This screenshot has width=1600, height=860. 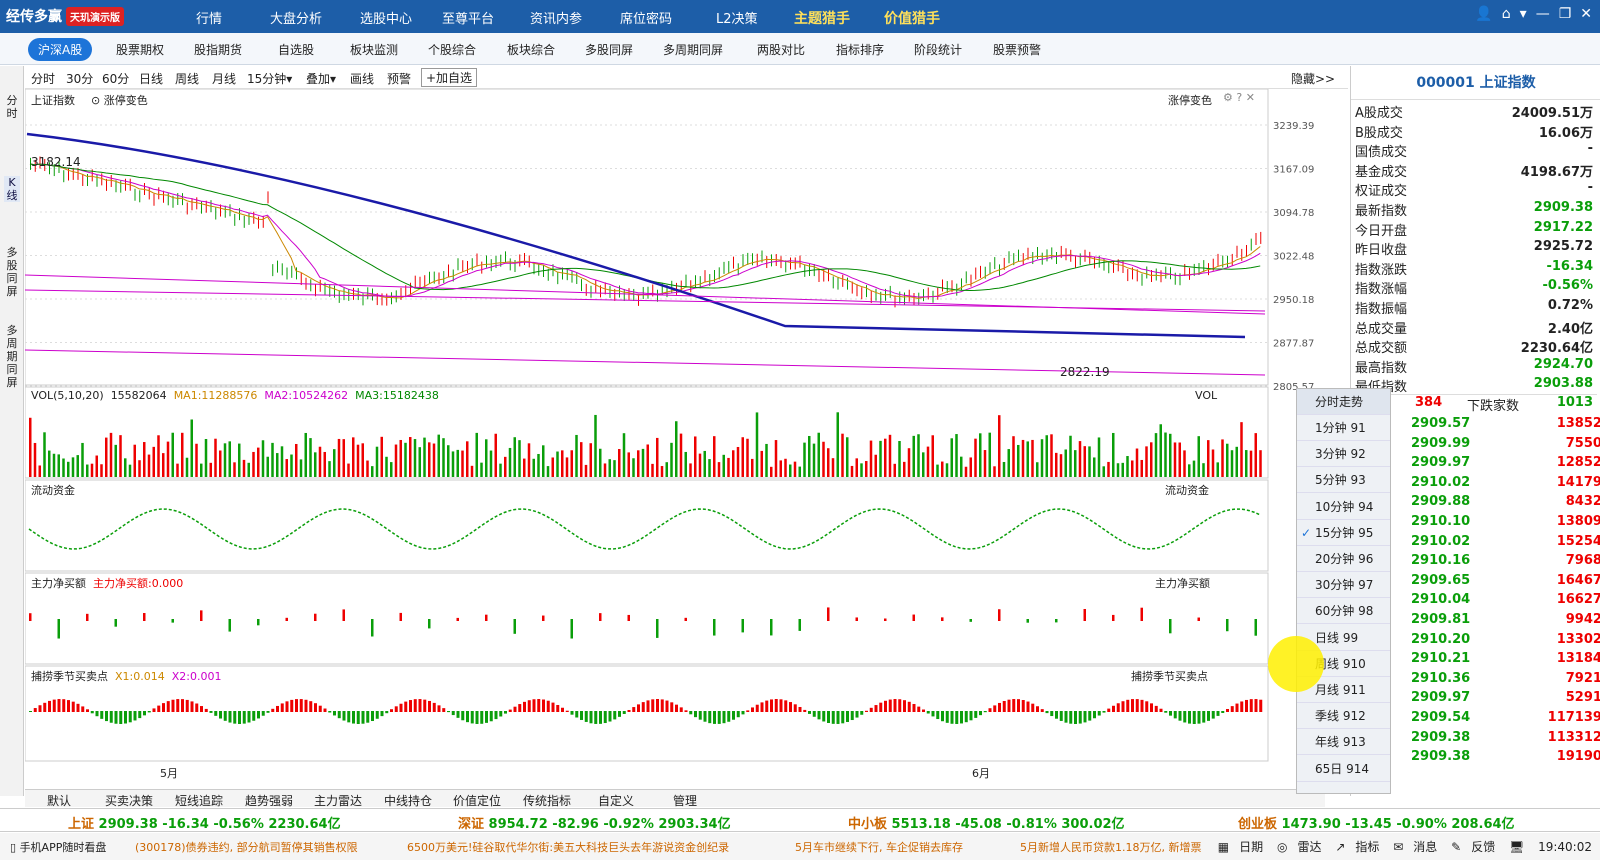 What do you see at coordinates (1299, 847) in the screenshot?
I see `radar-button: ◎ 雷达` at bounding box center [1299, 847].